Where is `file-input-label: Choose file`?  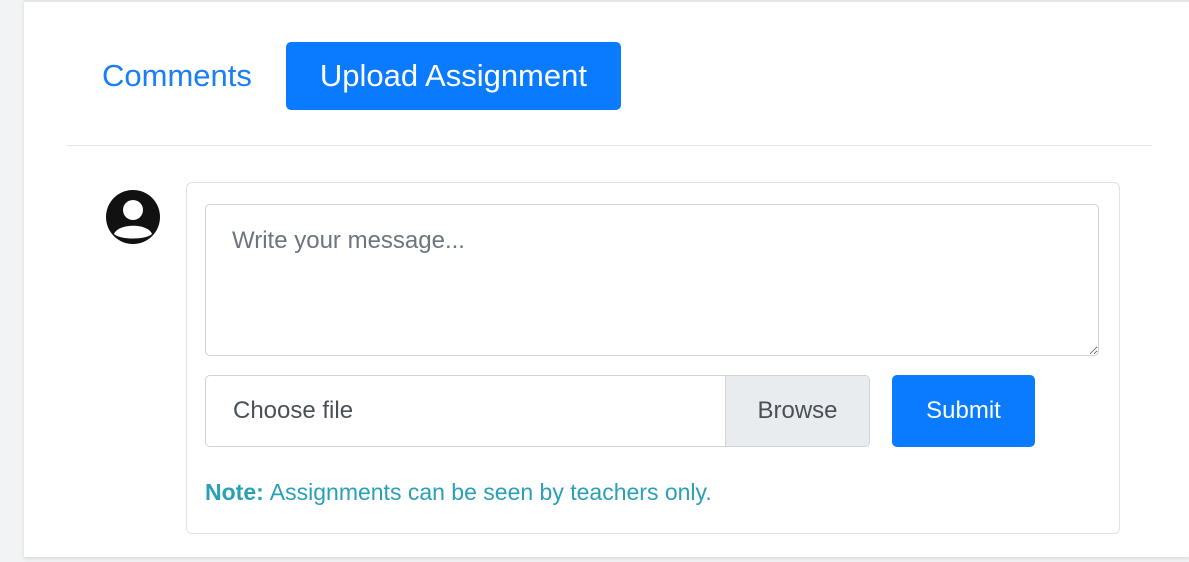
file-input-label: Choose file is located at coordinates (293, 410).